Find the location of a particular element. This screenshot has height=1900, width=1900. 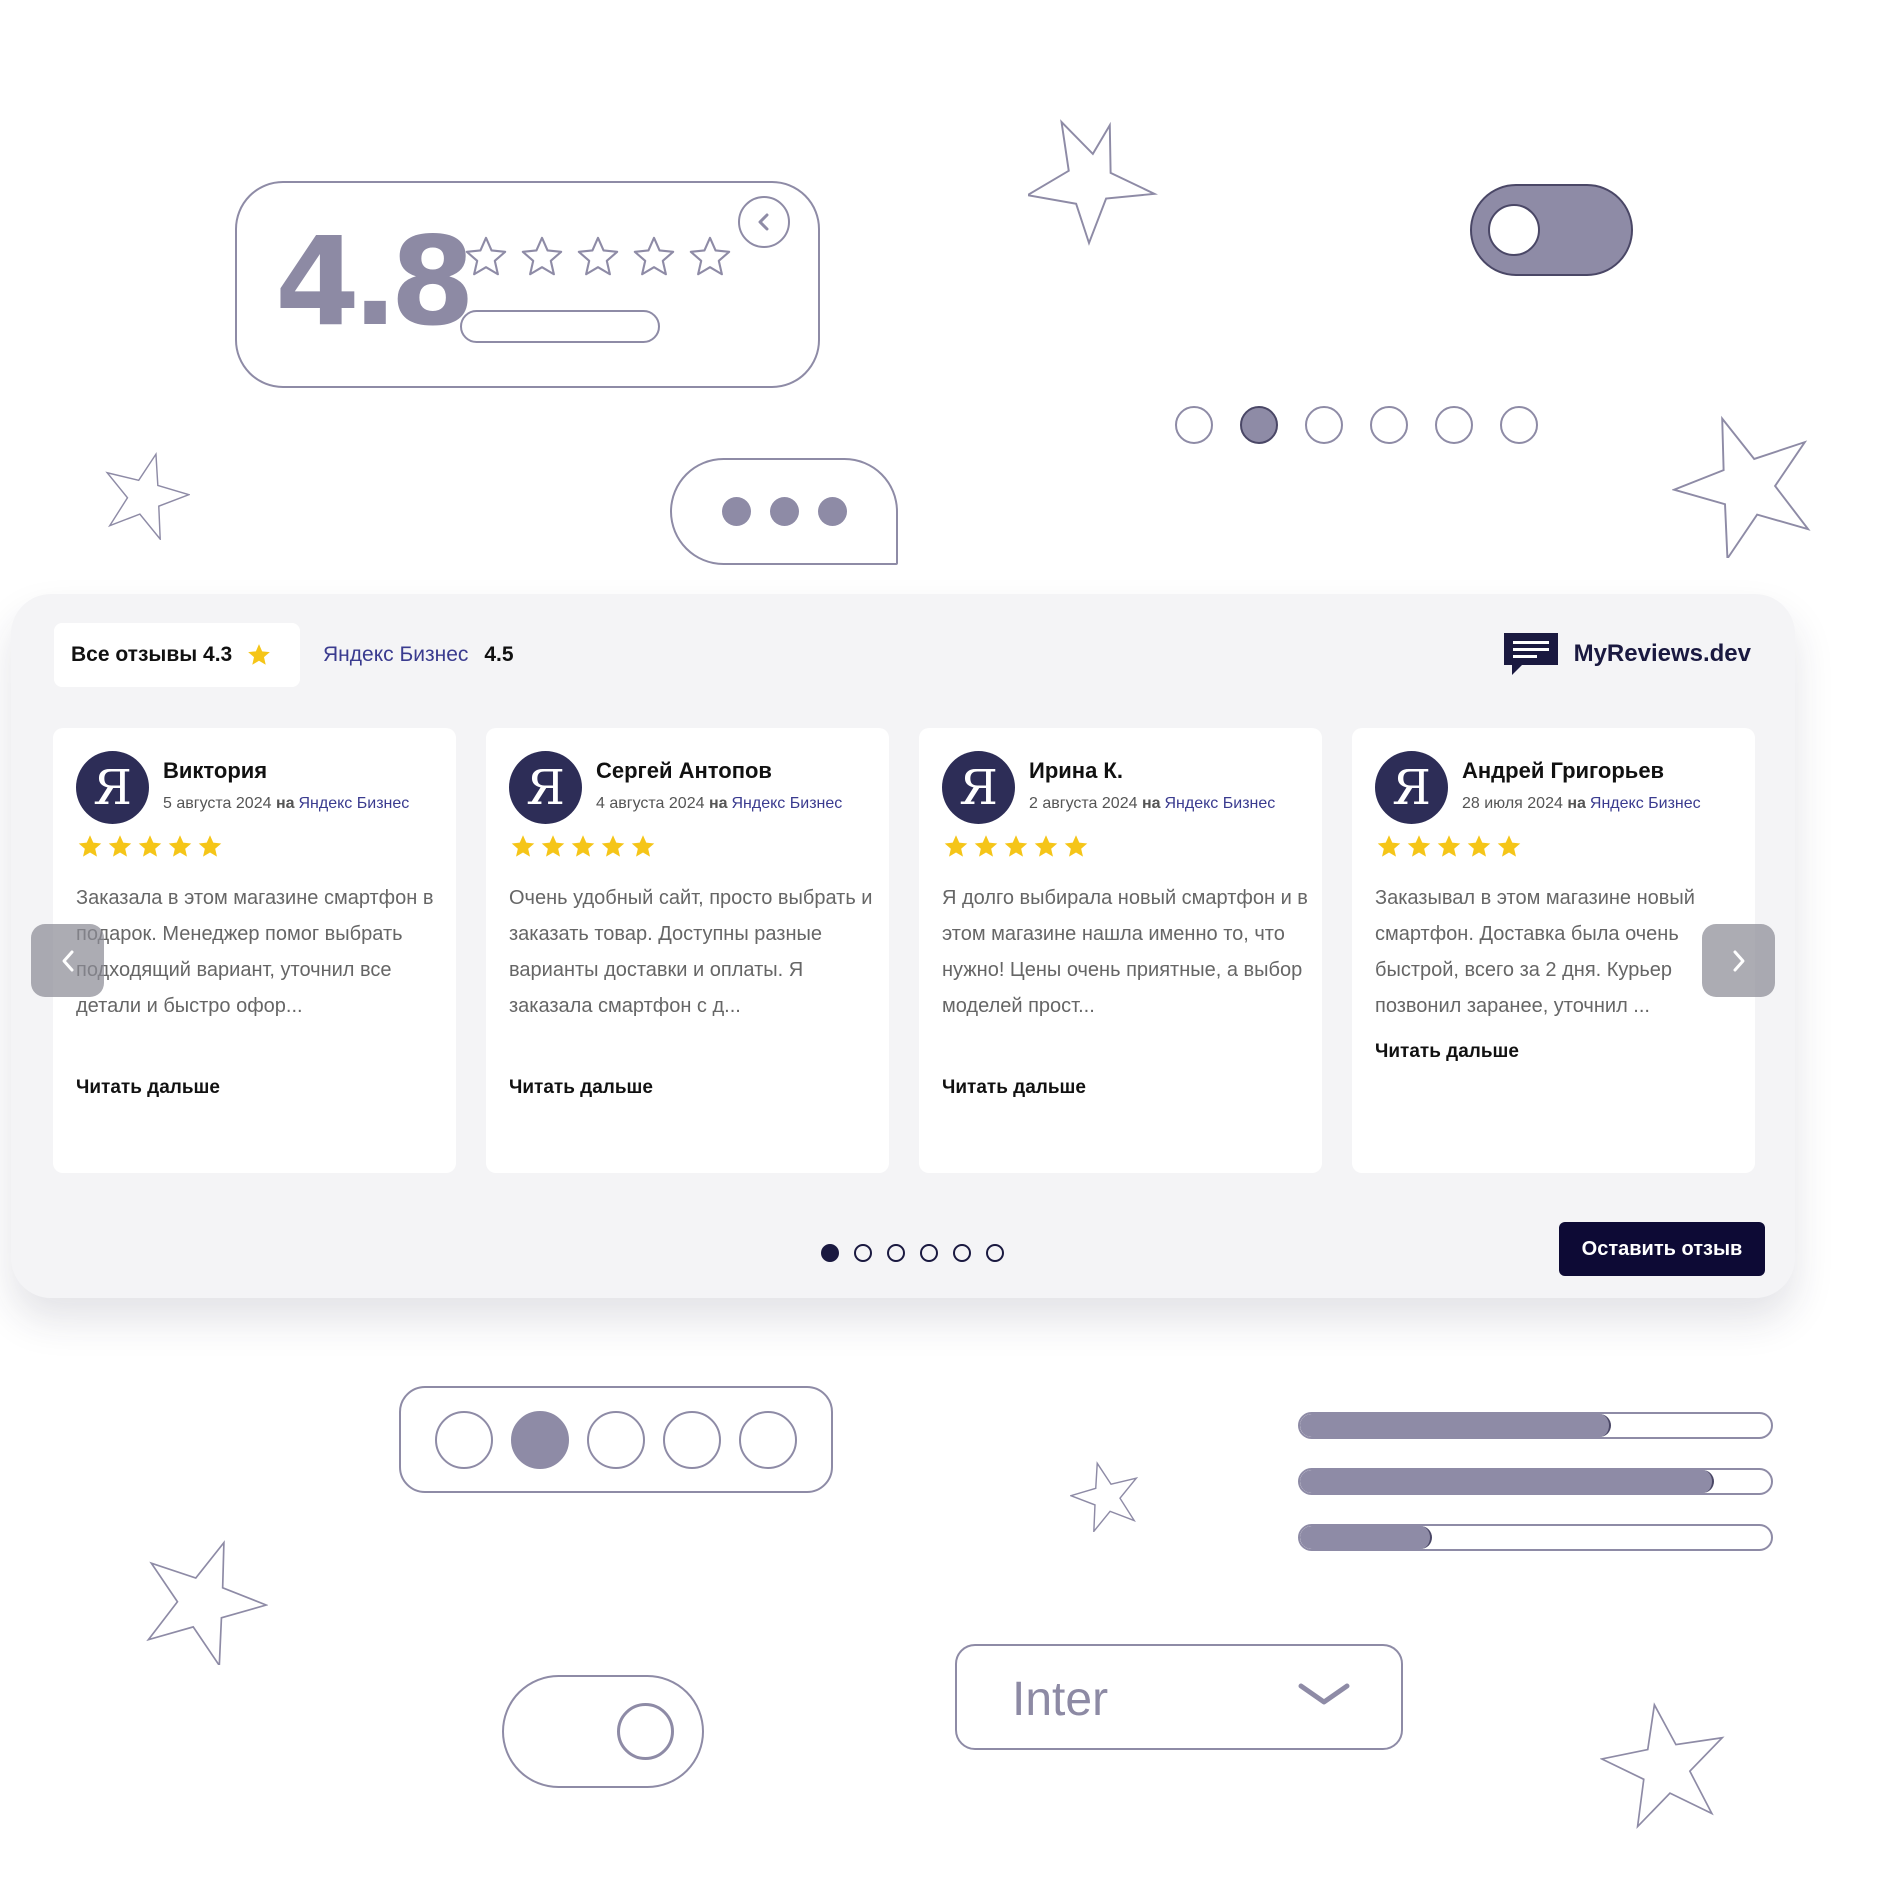

toggle-switch-on is located at coordinates (1551, 230).